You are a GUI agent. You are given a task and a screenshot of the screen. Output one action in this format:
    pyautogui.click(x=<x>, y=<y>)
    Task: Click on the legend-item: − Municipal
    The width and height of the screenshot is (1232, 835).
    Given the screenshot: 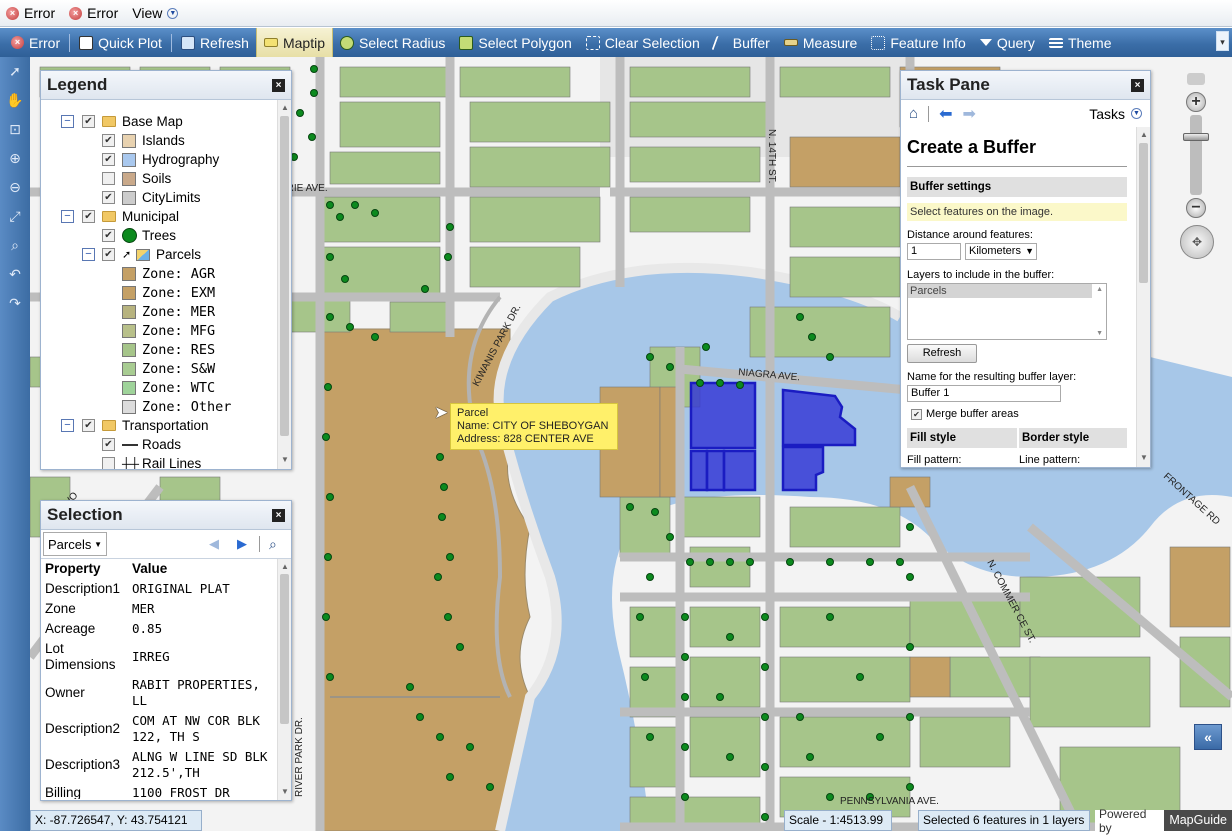 What is the action you would take?
    pyautogui.click(x=159, y=216)
    